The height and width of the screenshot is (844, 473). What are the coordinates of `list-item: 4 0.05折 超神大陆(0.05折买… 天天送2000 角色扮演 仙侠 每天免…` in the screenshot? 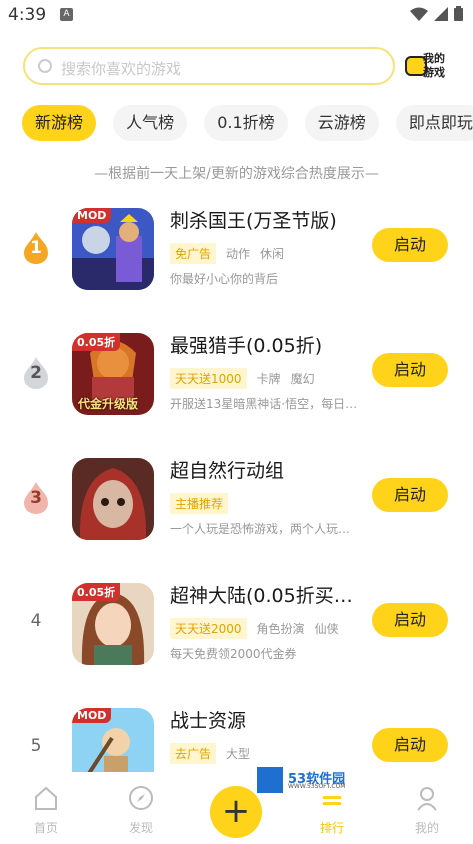 It's located at (236, 623).